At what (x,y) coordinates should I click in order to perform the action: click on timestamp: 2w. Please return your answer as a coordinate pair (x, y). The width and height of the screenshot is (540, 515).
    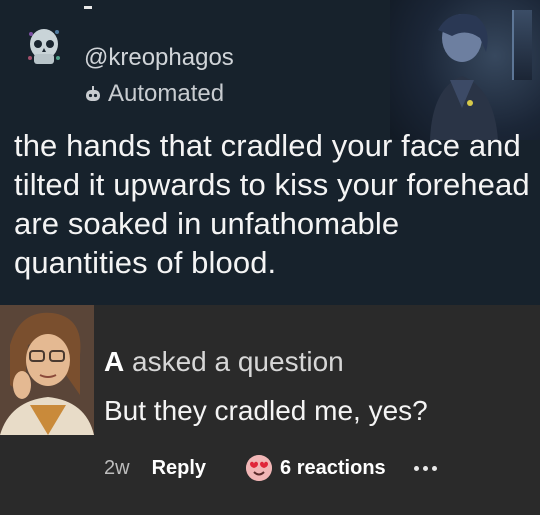
    Looking at the image, I should click on (117, 467).